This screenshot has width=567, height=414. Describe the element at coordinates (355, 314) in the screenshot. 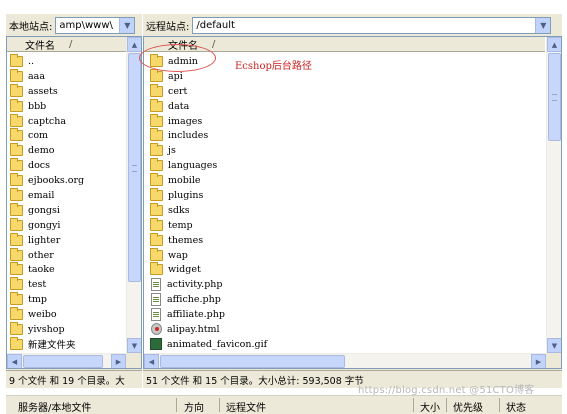

I see `list-item: affiliate.php` at that location.